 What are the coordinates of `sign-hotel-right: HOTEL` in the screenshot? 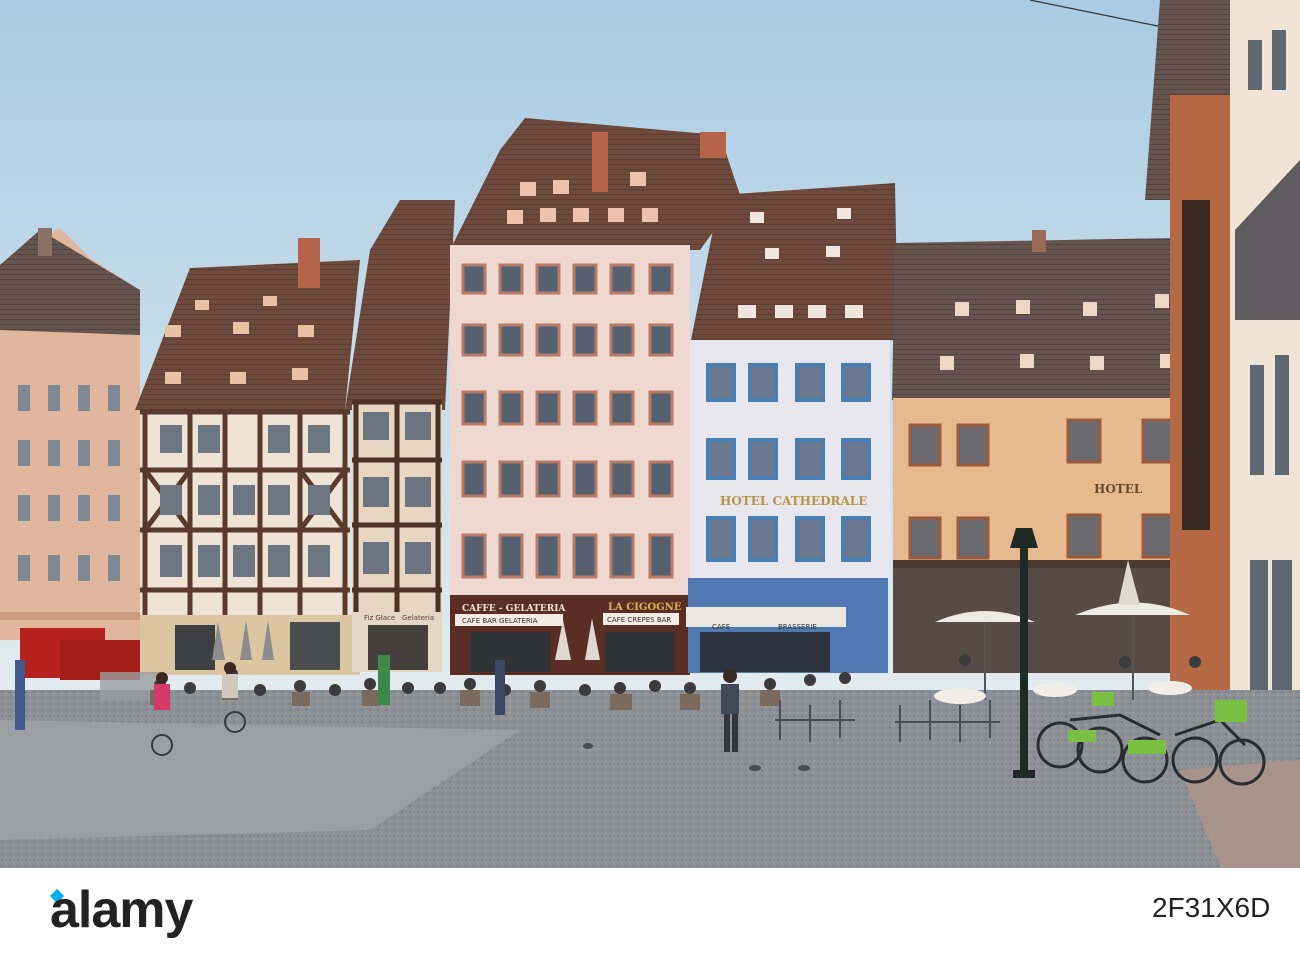 It's located at (1118, 489).